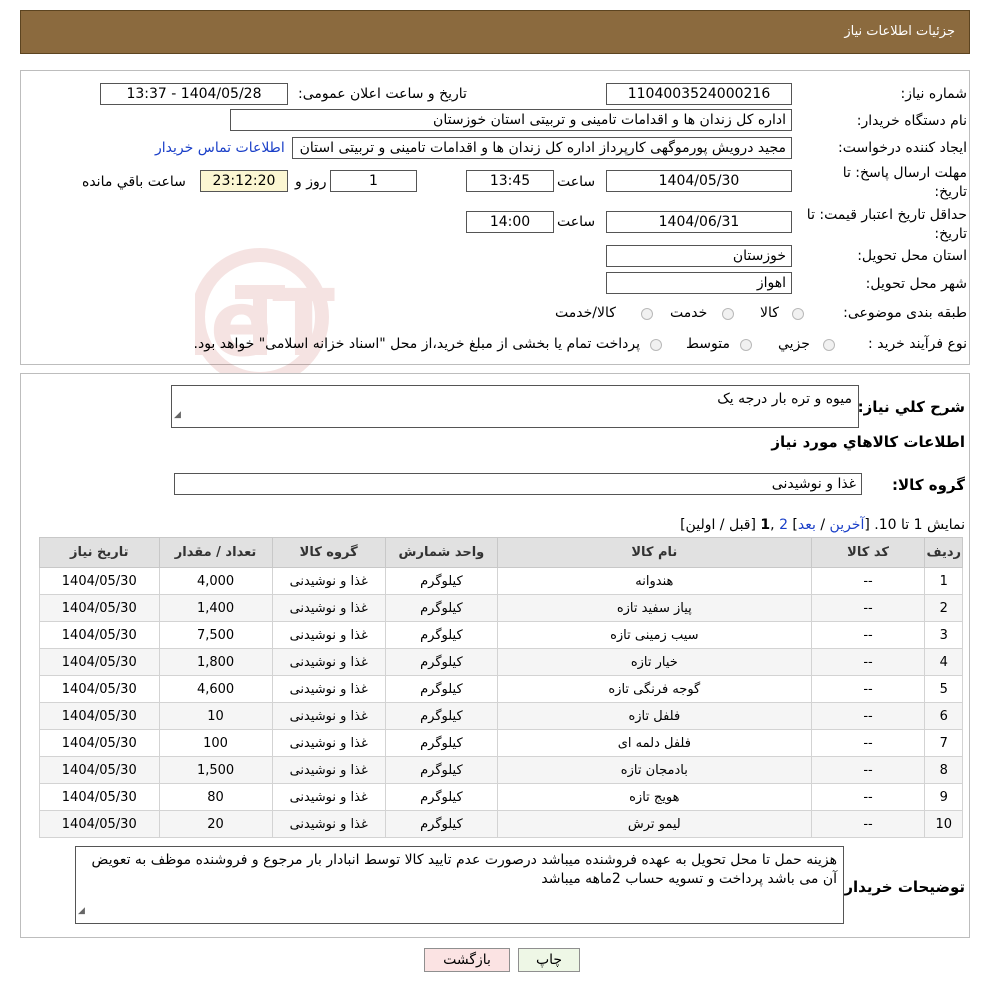 Image resolution: width=985 pixels, height=993 pixels. Describe the element at coordinates (943, 662) in the screenshot. I see `cell-row-number: 4` at that location.